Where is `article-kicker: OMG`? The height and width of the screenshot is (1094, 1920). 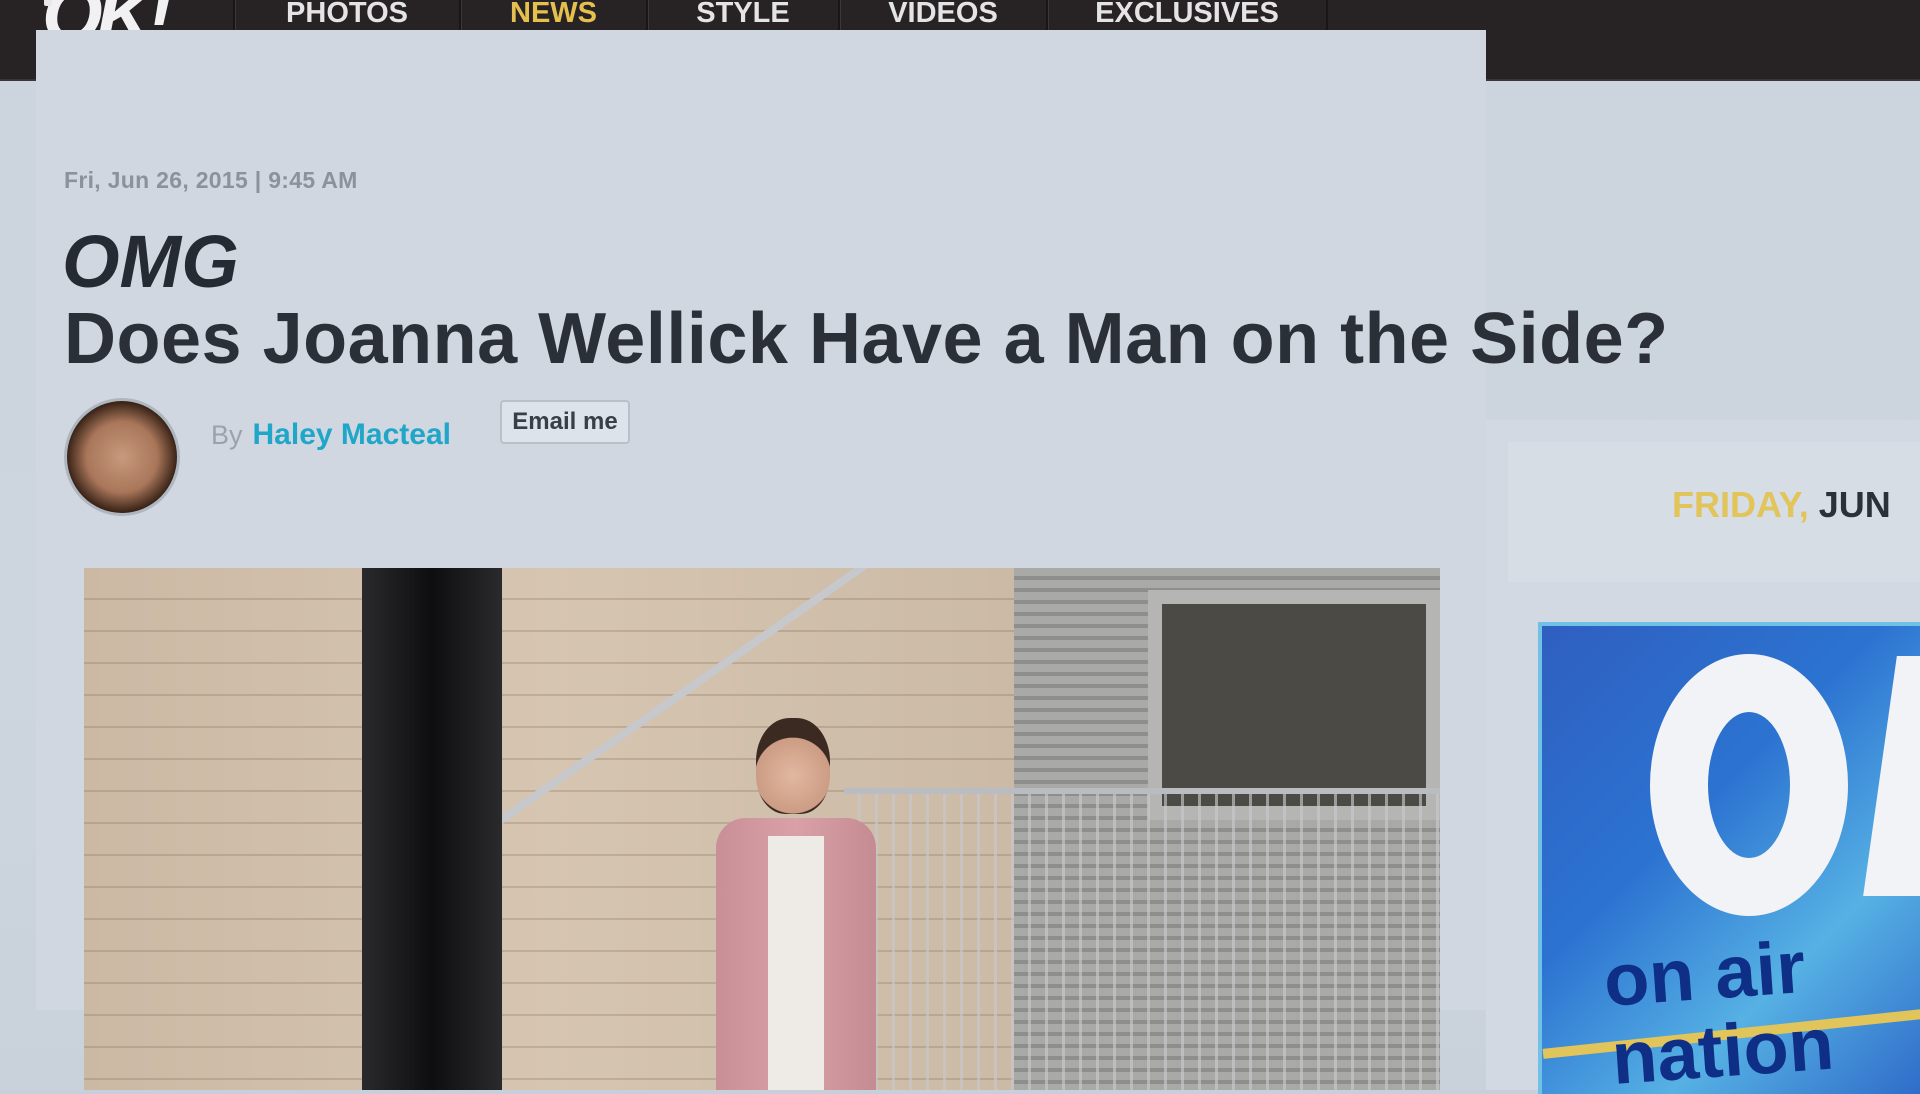 article-kicker: OMG is located at coordinates (150, 261).